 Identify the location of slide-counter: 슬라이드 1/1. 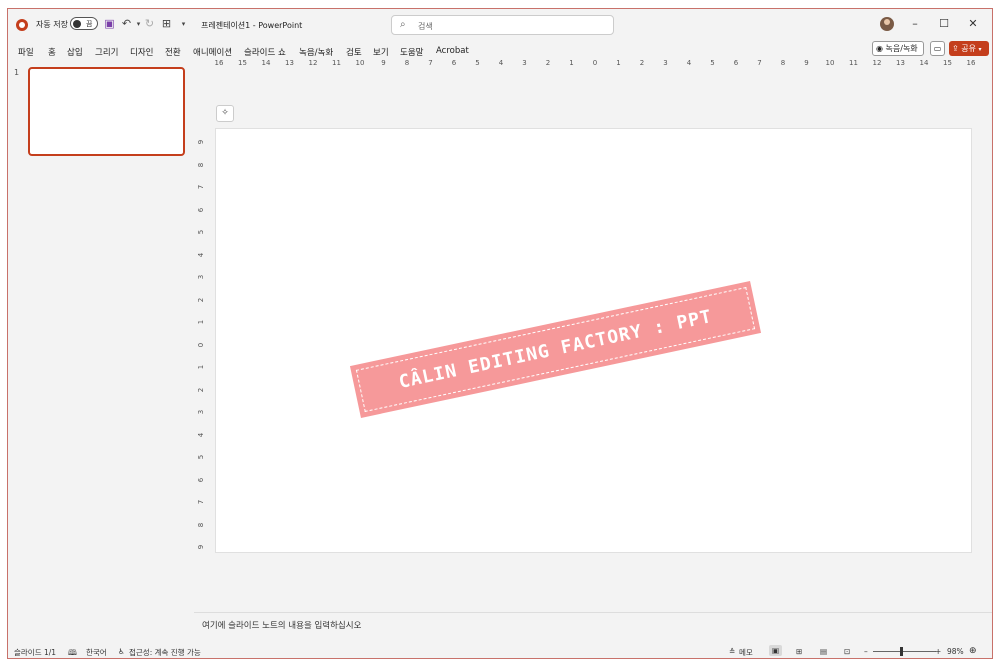
(35, 652).